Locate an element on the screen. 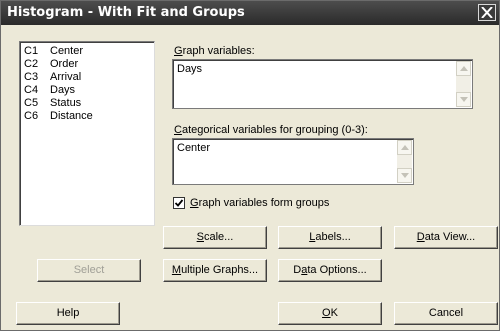  graph-variables-field: Days is located at coordinates (322, 84).